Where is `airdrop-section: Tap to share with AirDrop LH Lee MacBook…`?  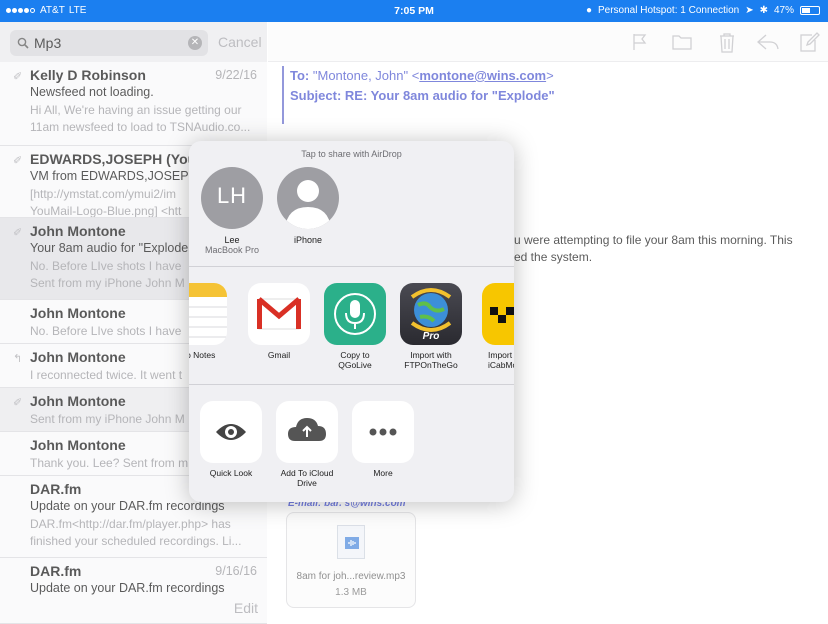 airdrop-section: Tap to share with AirDrop LH Lee MacBook… is located at coordinates (351, 204).